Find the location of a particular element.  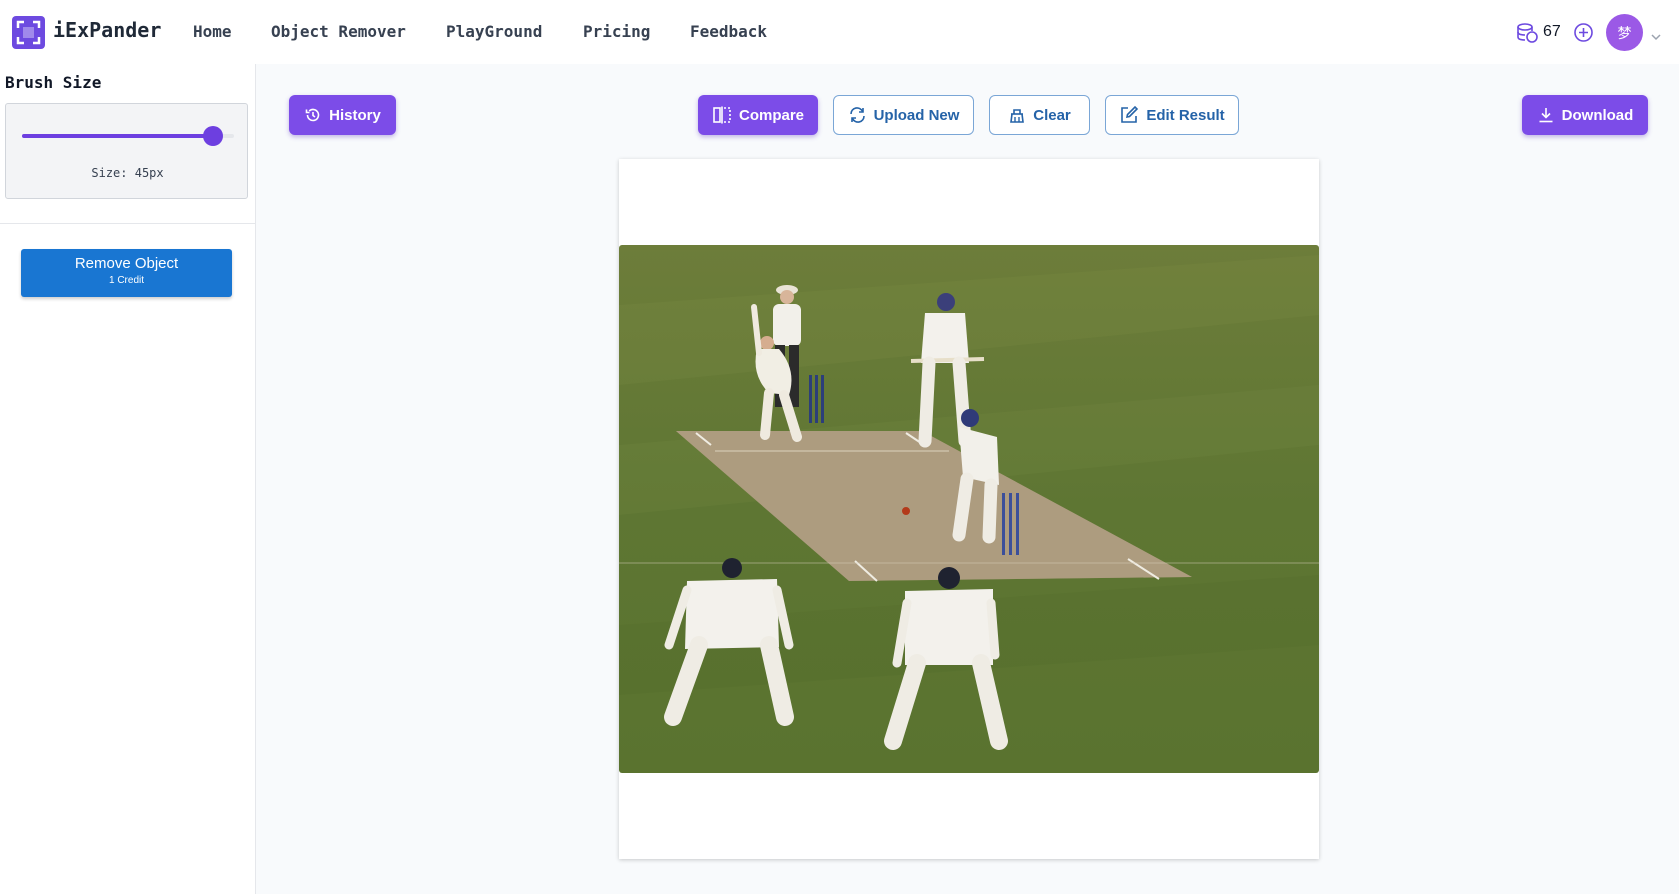

slider-thumb is located at coordinates (212, 136).